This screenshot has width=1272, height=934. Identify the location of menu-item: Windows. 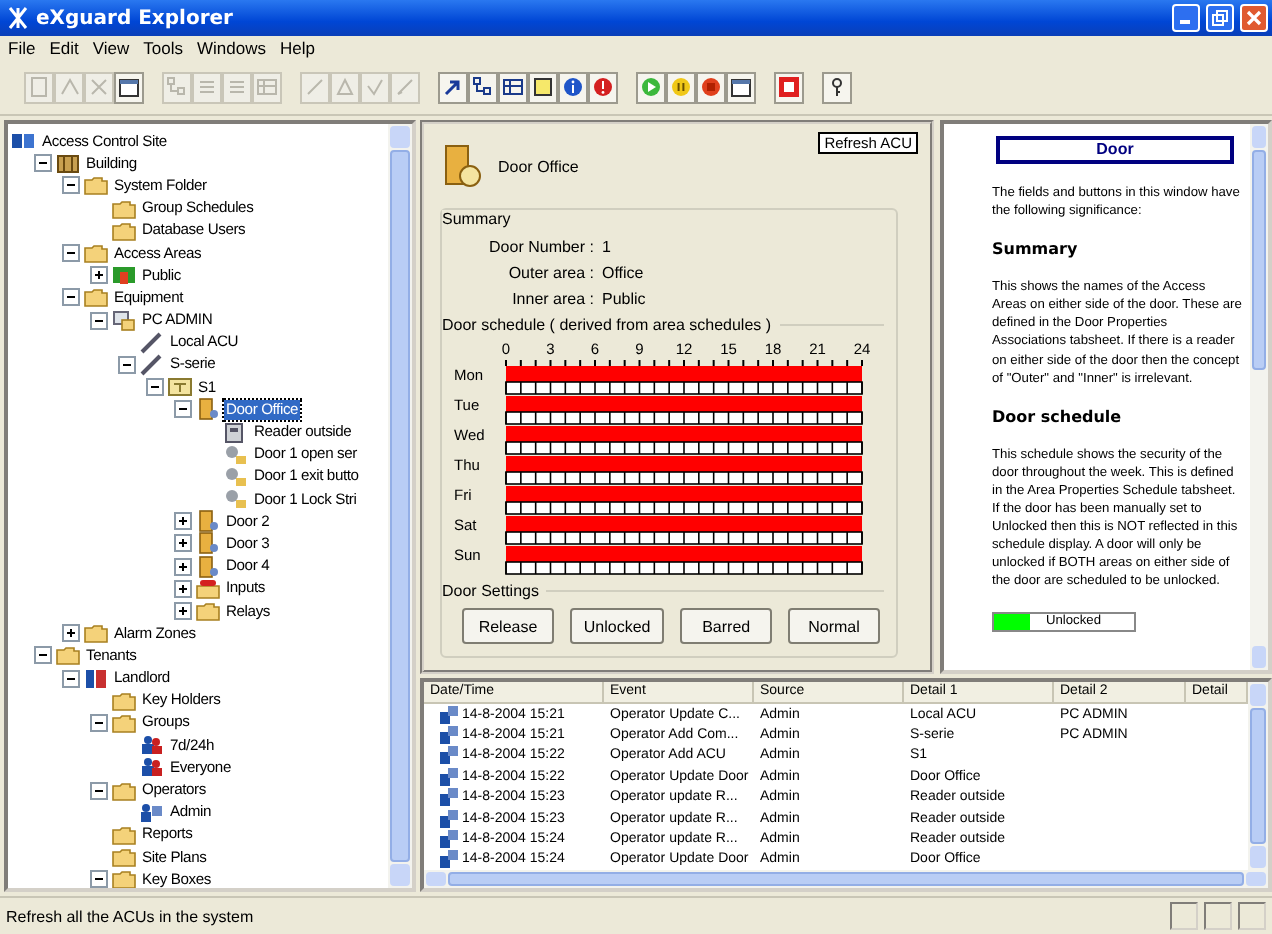
(231, 48).